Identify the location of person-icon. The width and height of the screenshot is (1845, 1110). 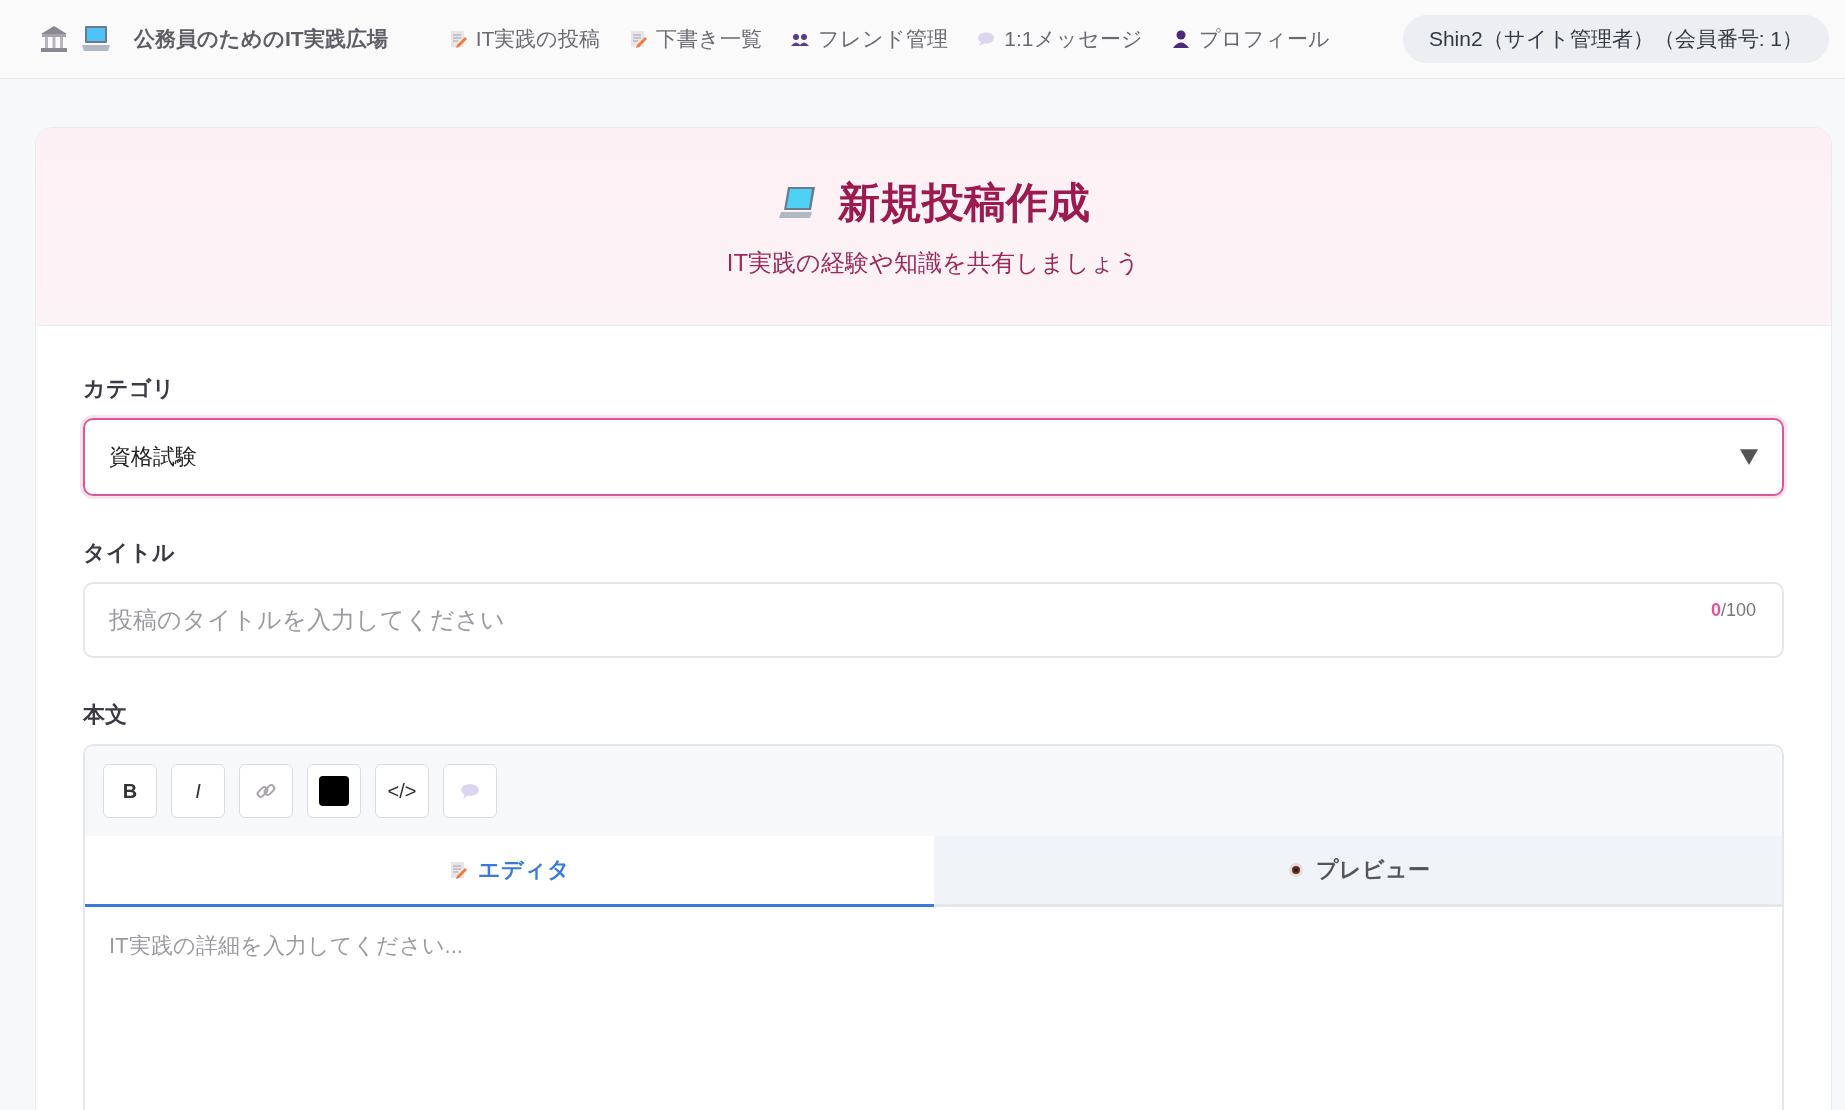
(1180, 39).